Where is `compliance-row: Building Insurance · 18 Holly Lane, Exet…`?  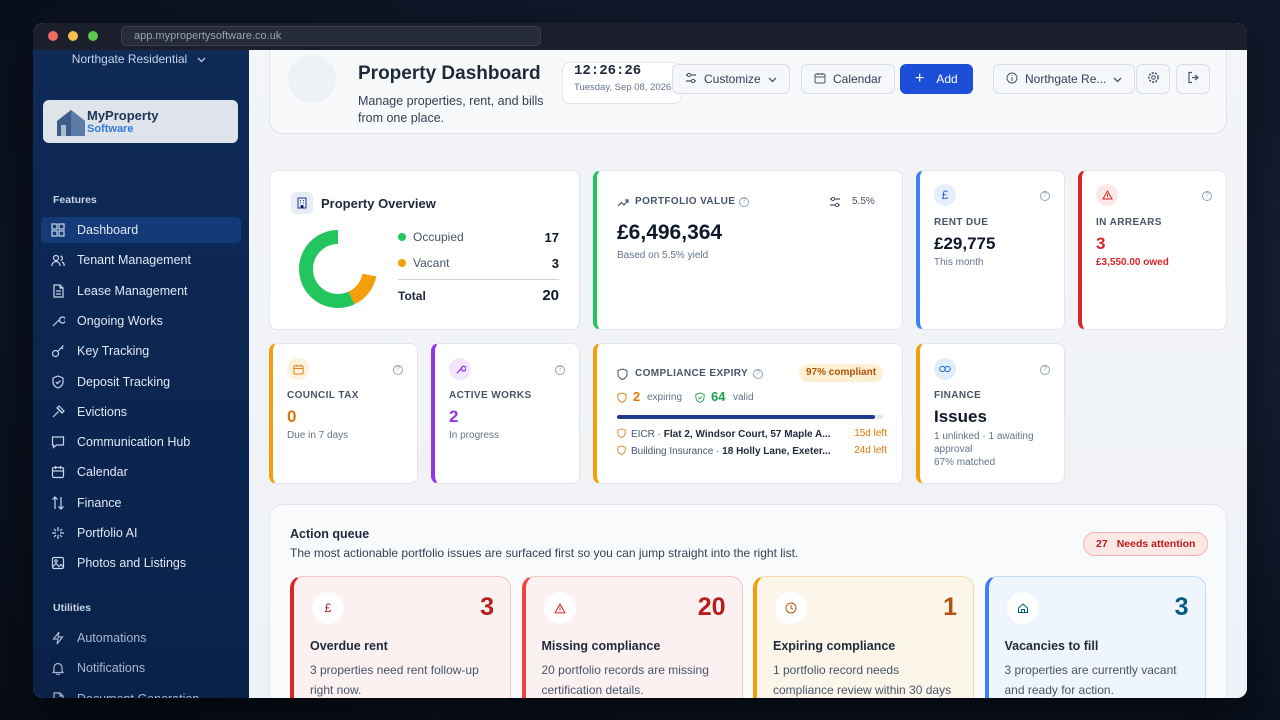 compliance-row: Building Insurance · 18 Holly Lane, Exet… is located at coordinates (752, 452).